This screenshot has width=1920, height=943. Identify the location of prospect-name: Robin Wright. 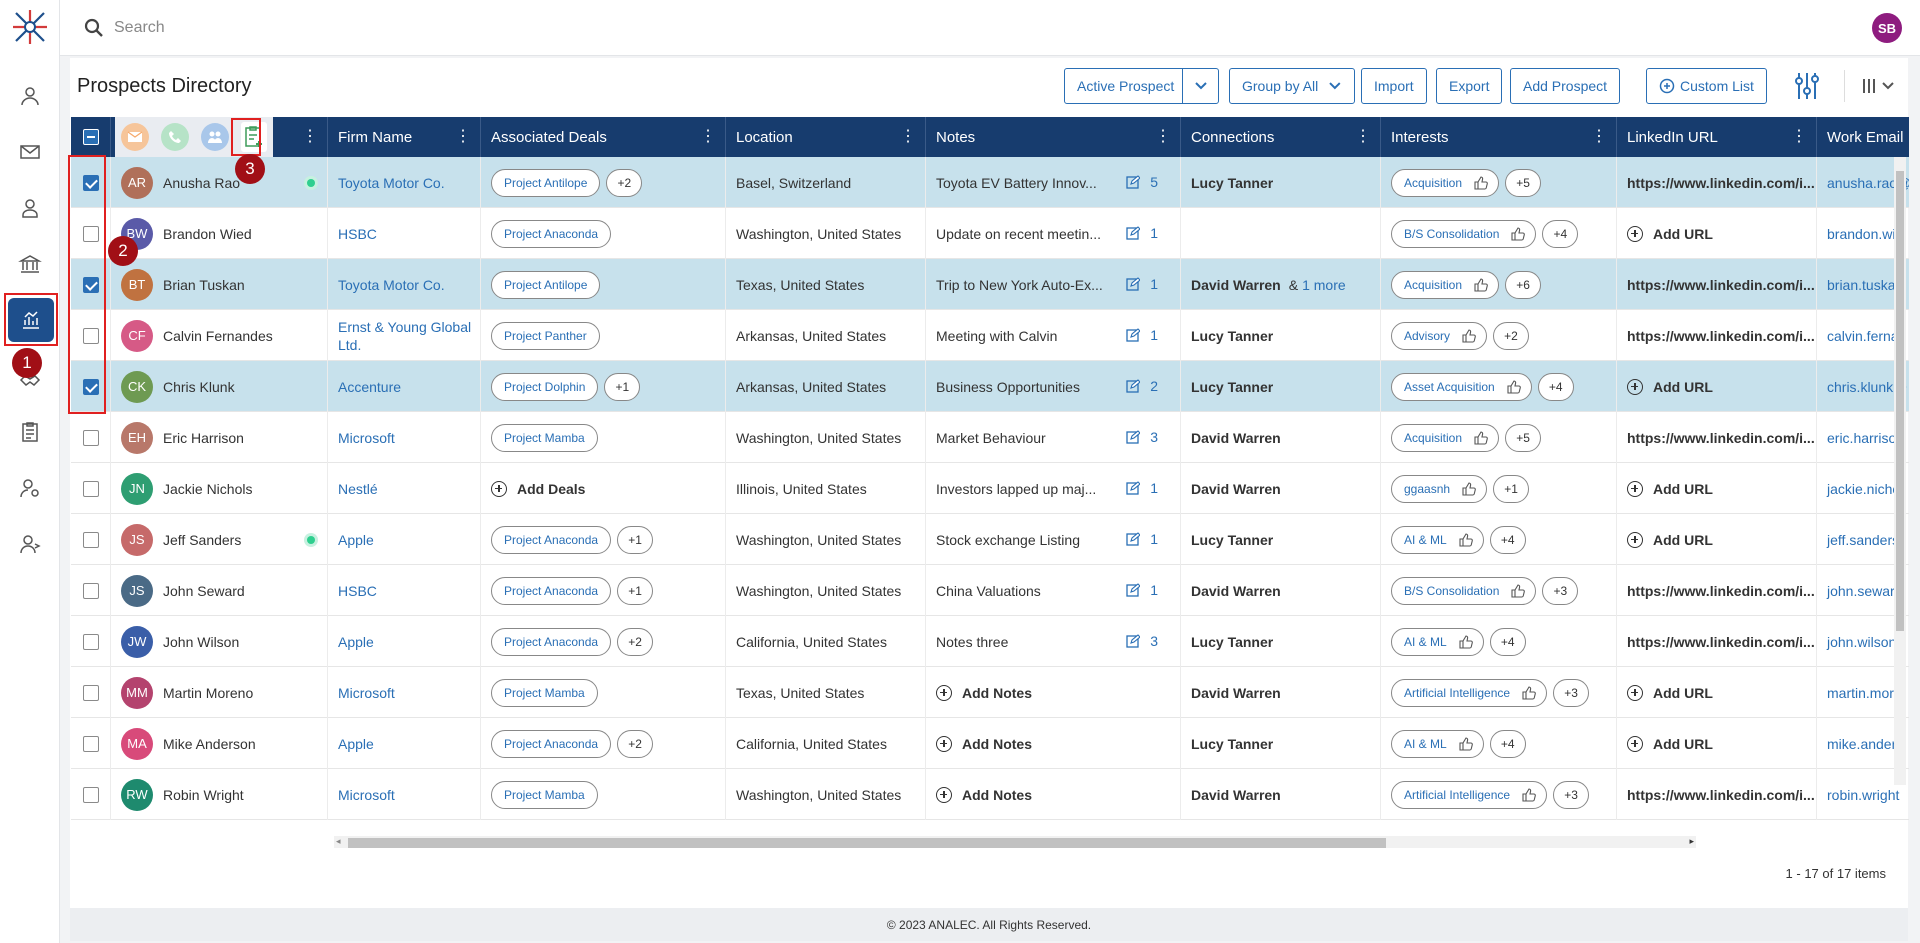
(203, 795).